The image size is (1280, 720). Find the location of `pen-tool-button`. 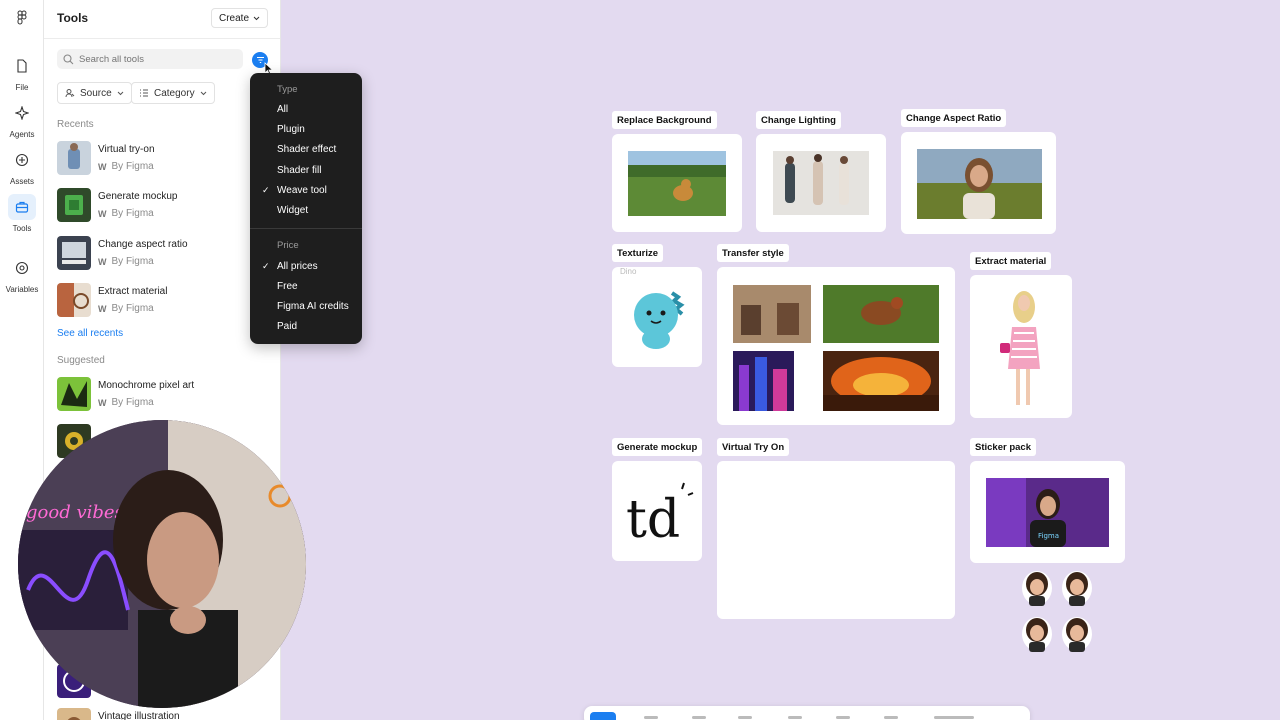

pen-tool-button is located at coordinates (745, 717).